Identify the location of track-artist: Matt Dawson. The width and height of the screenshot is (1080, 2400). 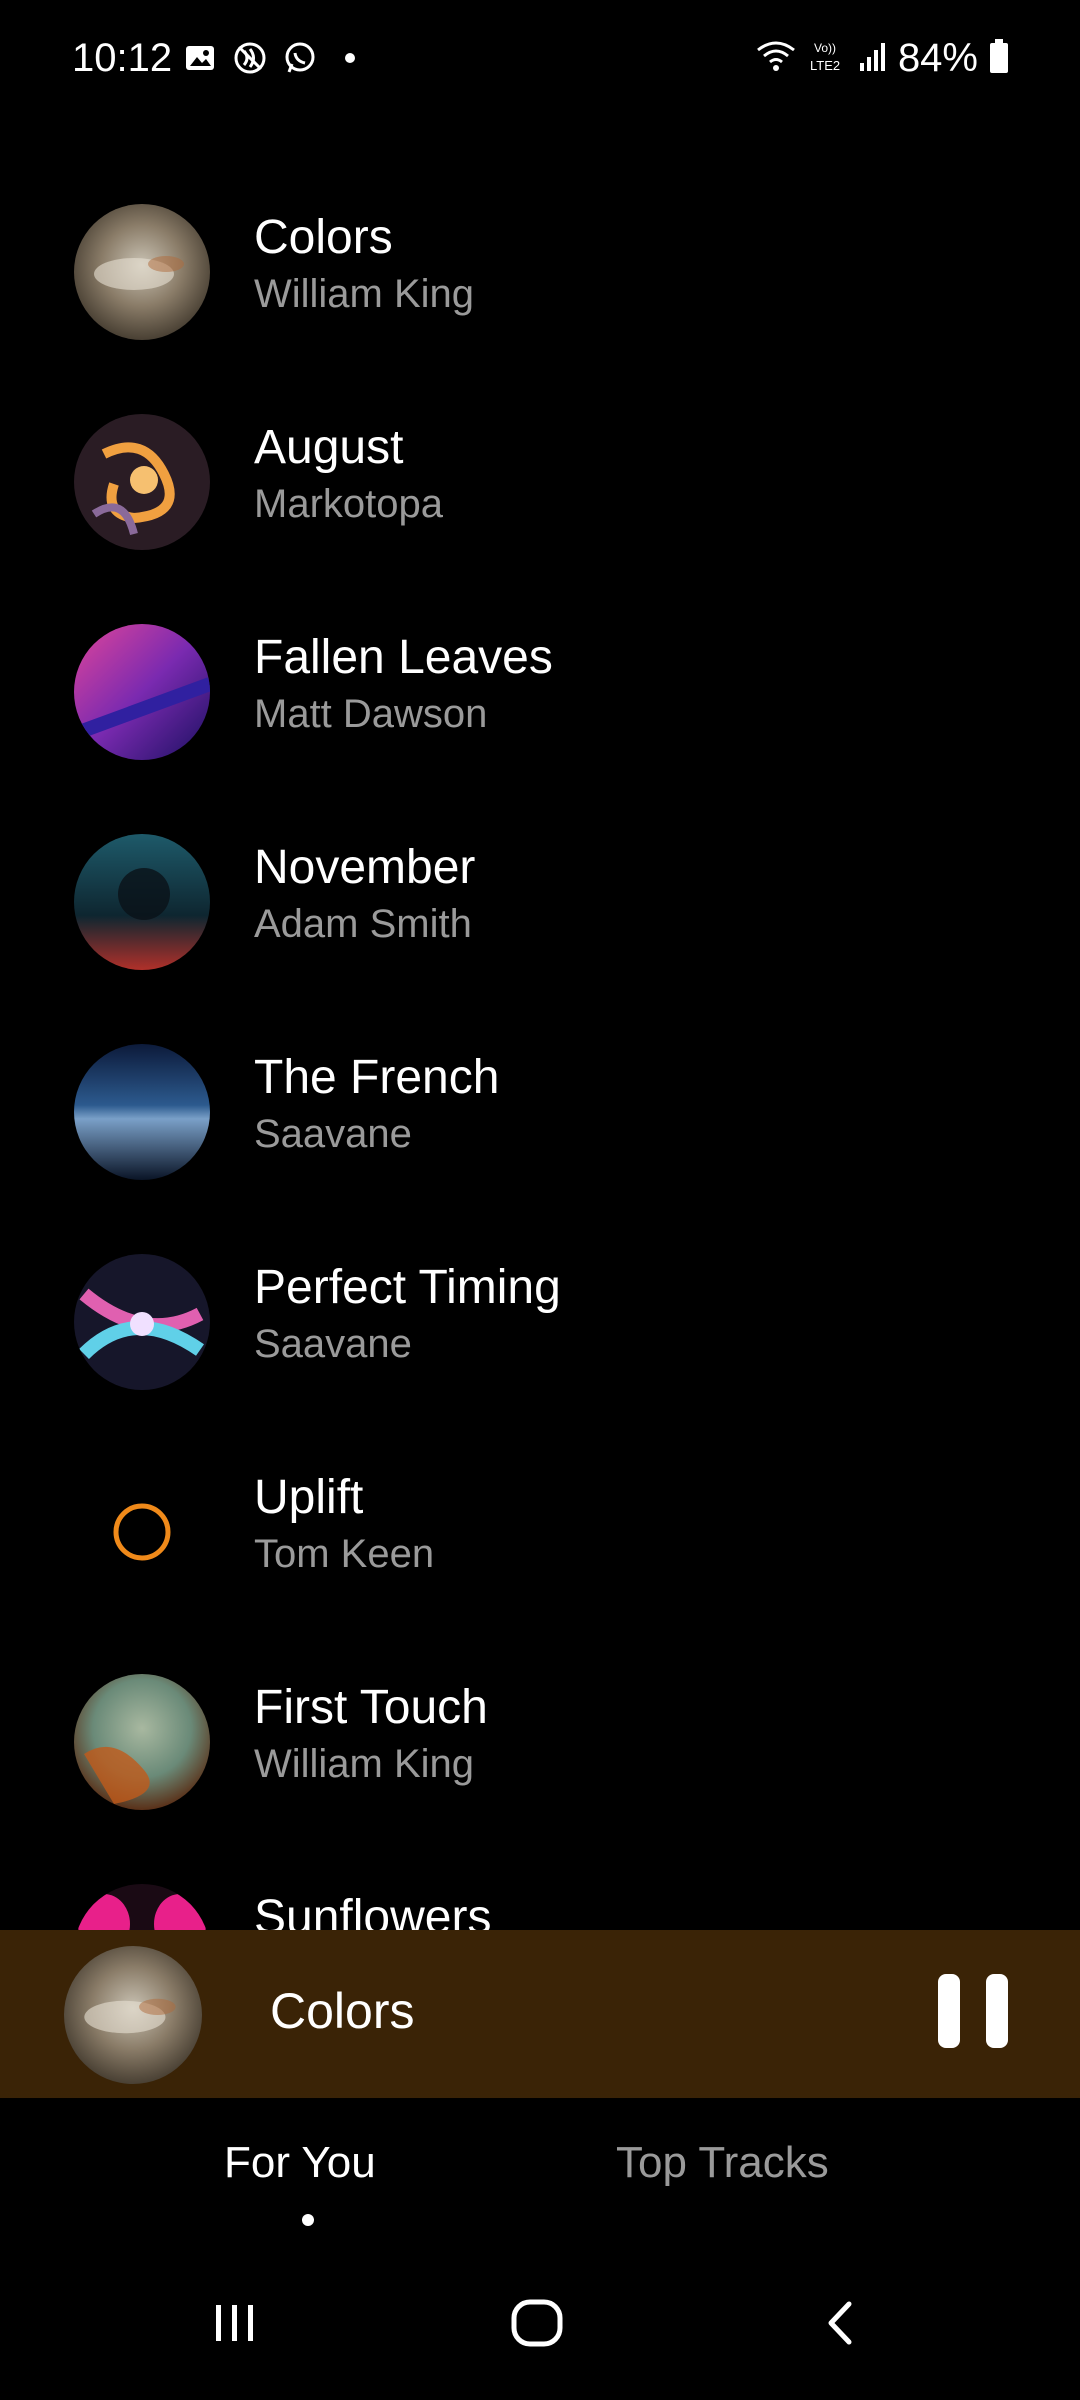
(371, 714).